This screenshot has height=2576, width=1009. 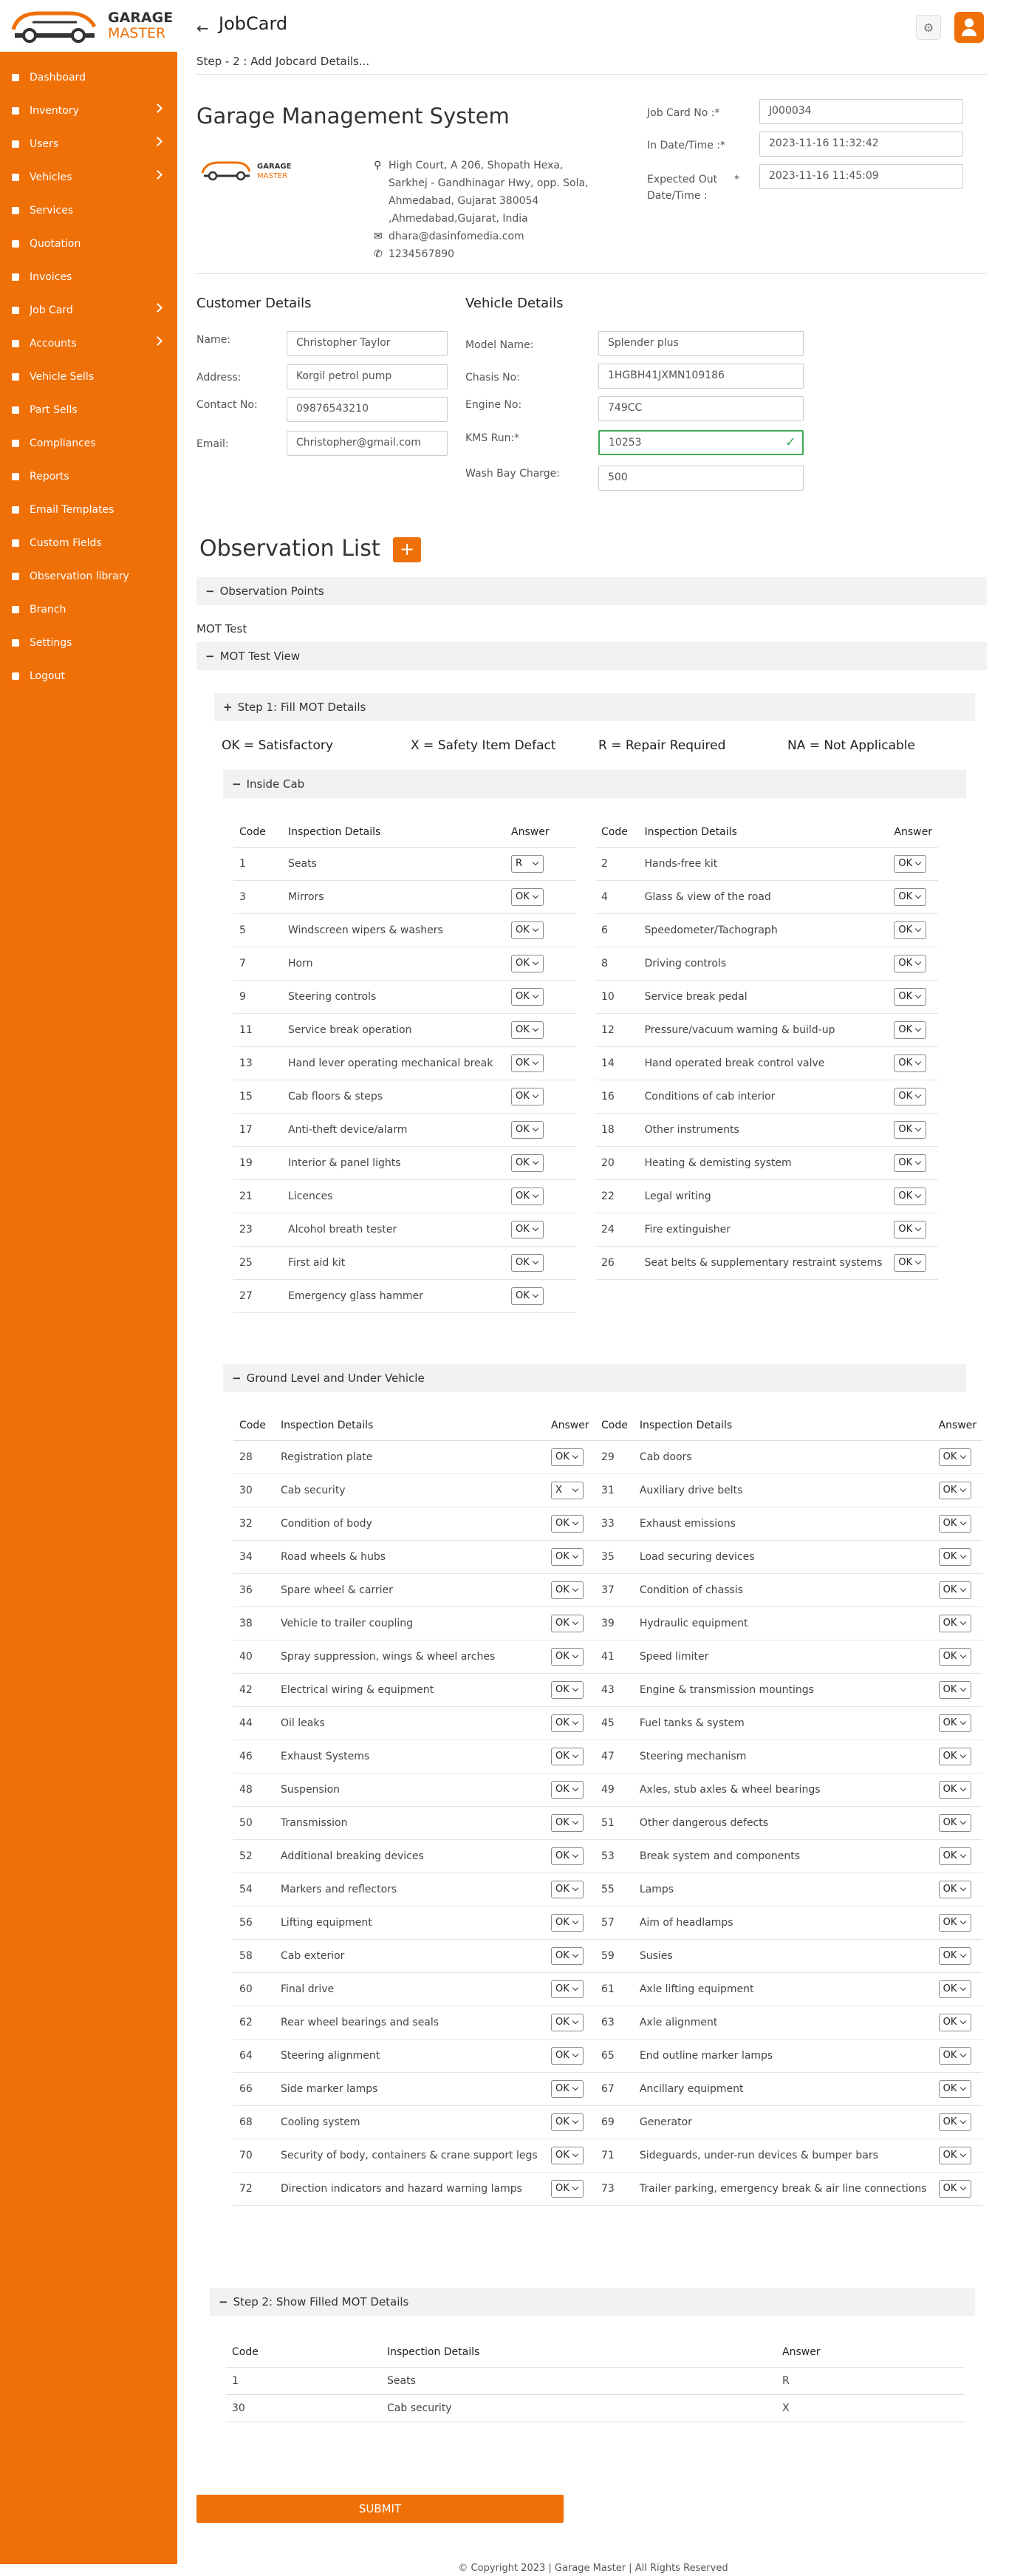 What do you see at coordinates (88, 210) in the screenshot?
I see `sidebar-item-services: Services` at bounding box center [88, 210].